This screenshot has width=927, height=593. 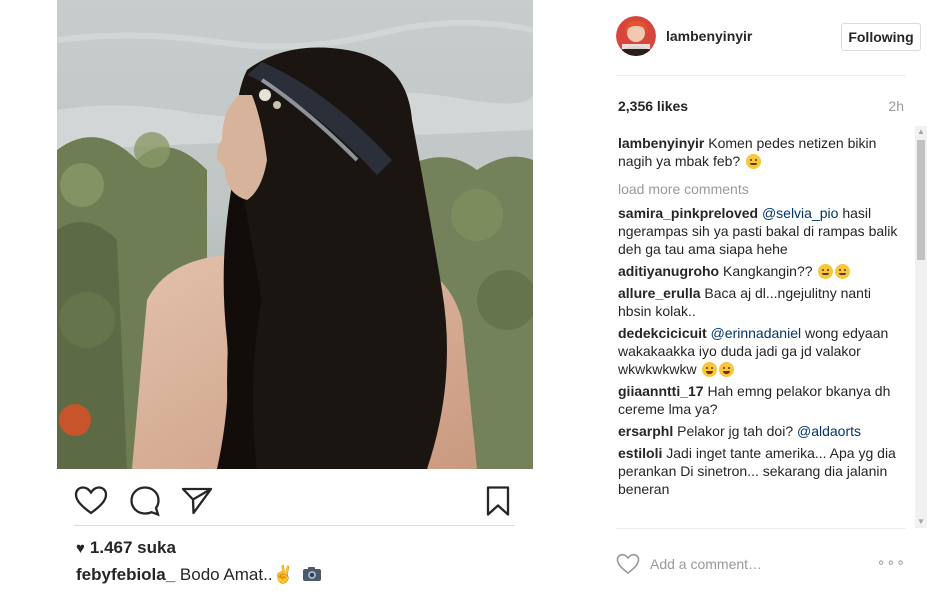 I want to click on comment-mention: @erinnadaniel, so click(x=756, y=333).